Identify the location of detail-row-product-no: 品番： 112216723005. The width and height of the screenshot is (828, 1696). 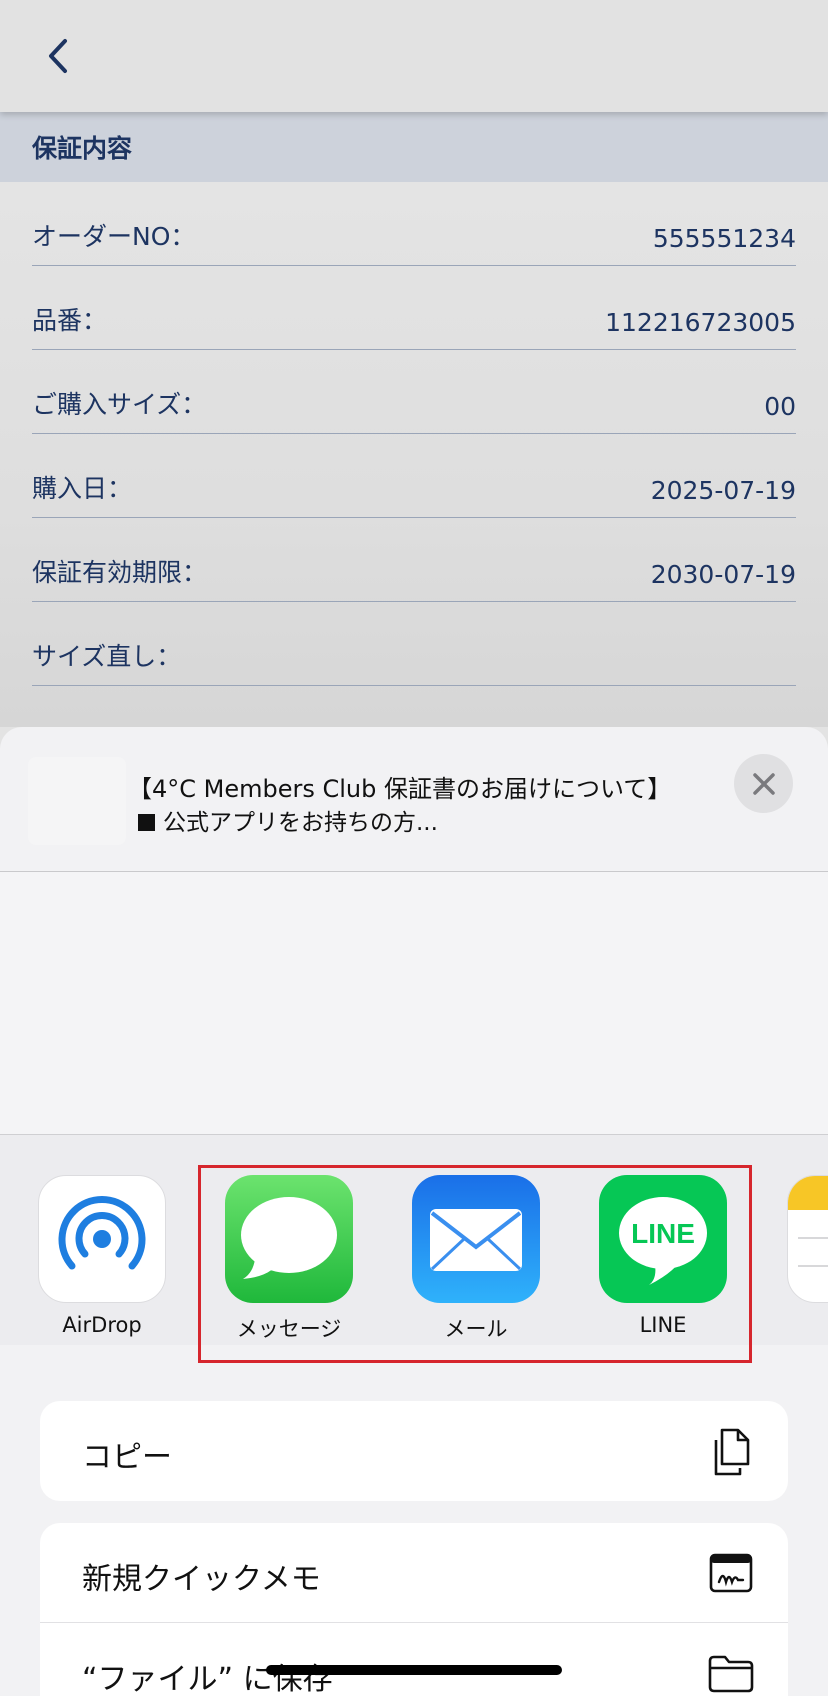
(414, 308).